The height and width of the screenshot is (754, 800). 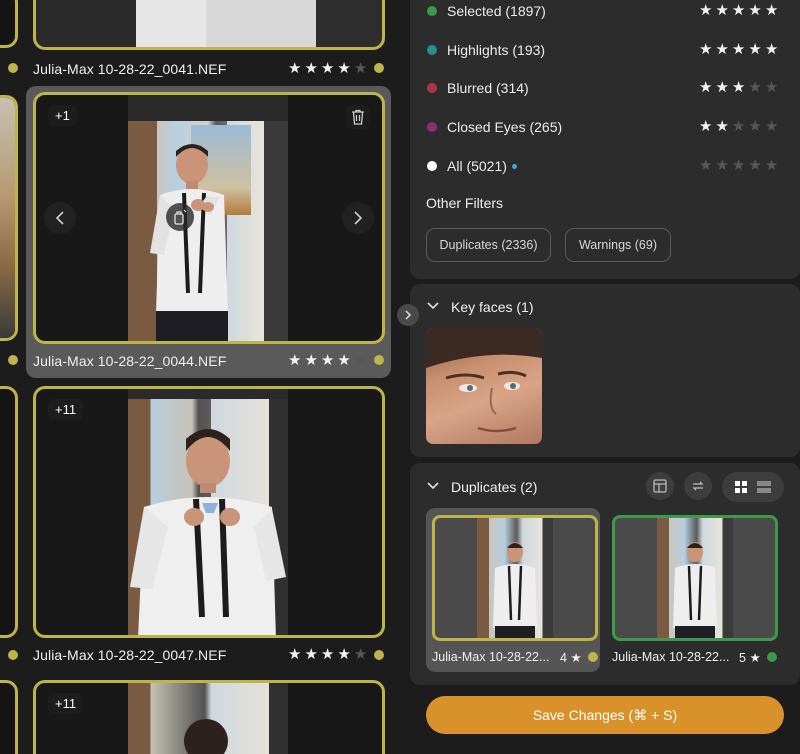 What do you see at coordinates (764, 487) in the screenshot?
I see `list-view-icon` at bounding box center [764, 487].